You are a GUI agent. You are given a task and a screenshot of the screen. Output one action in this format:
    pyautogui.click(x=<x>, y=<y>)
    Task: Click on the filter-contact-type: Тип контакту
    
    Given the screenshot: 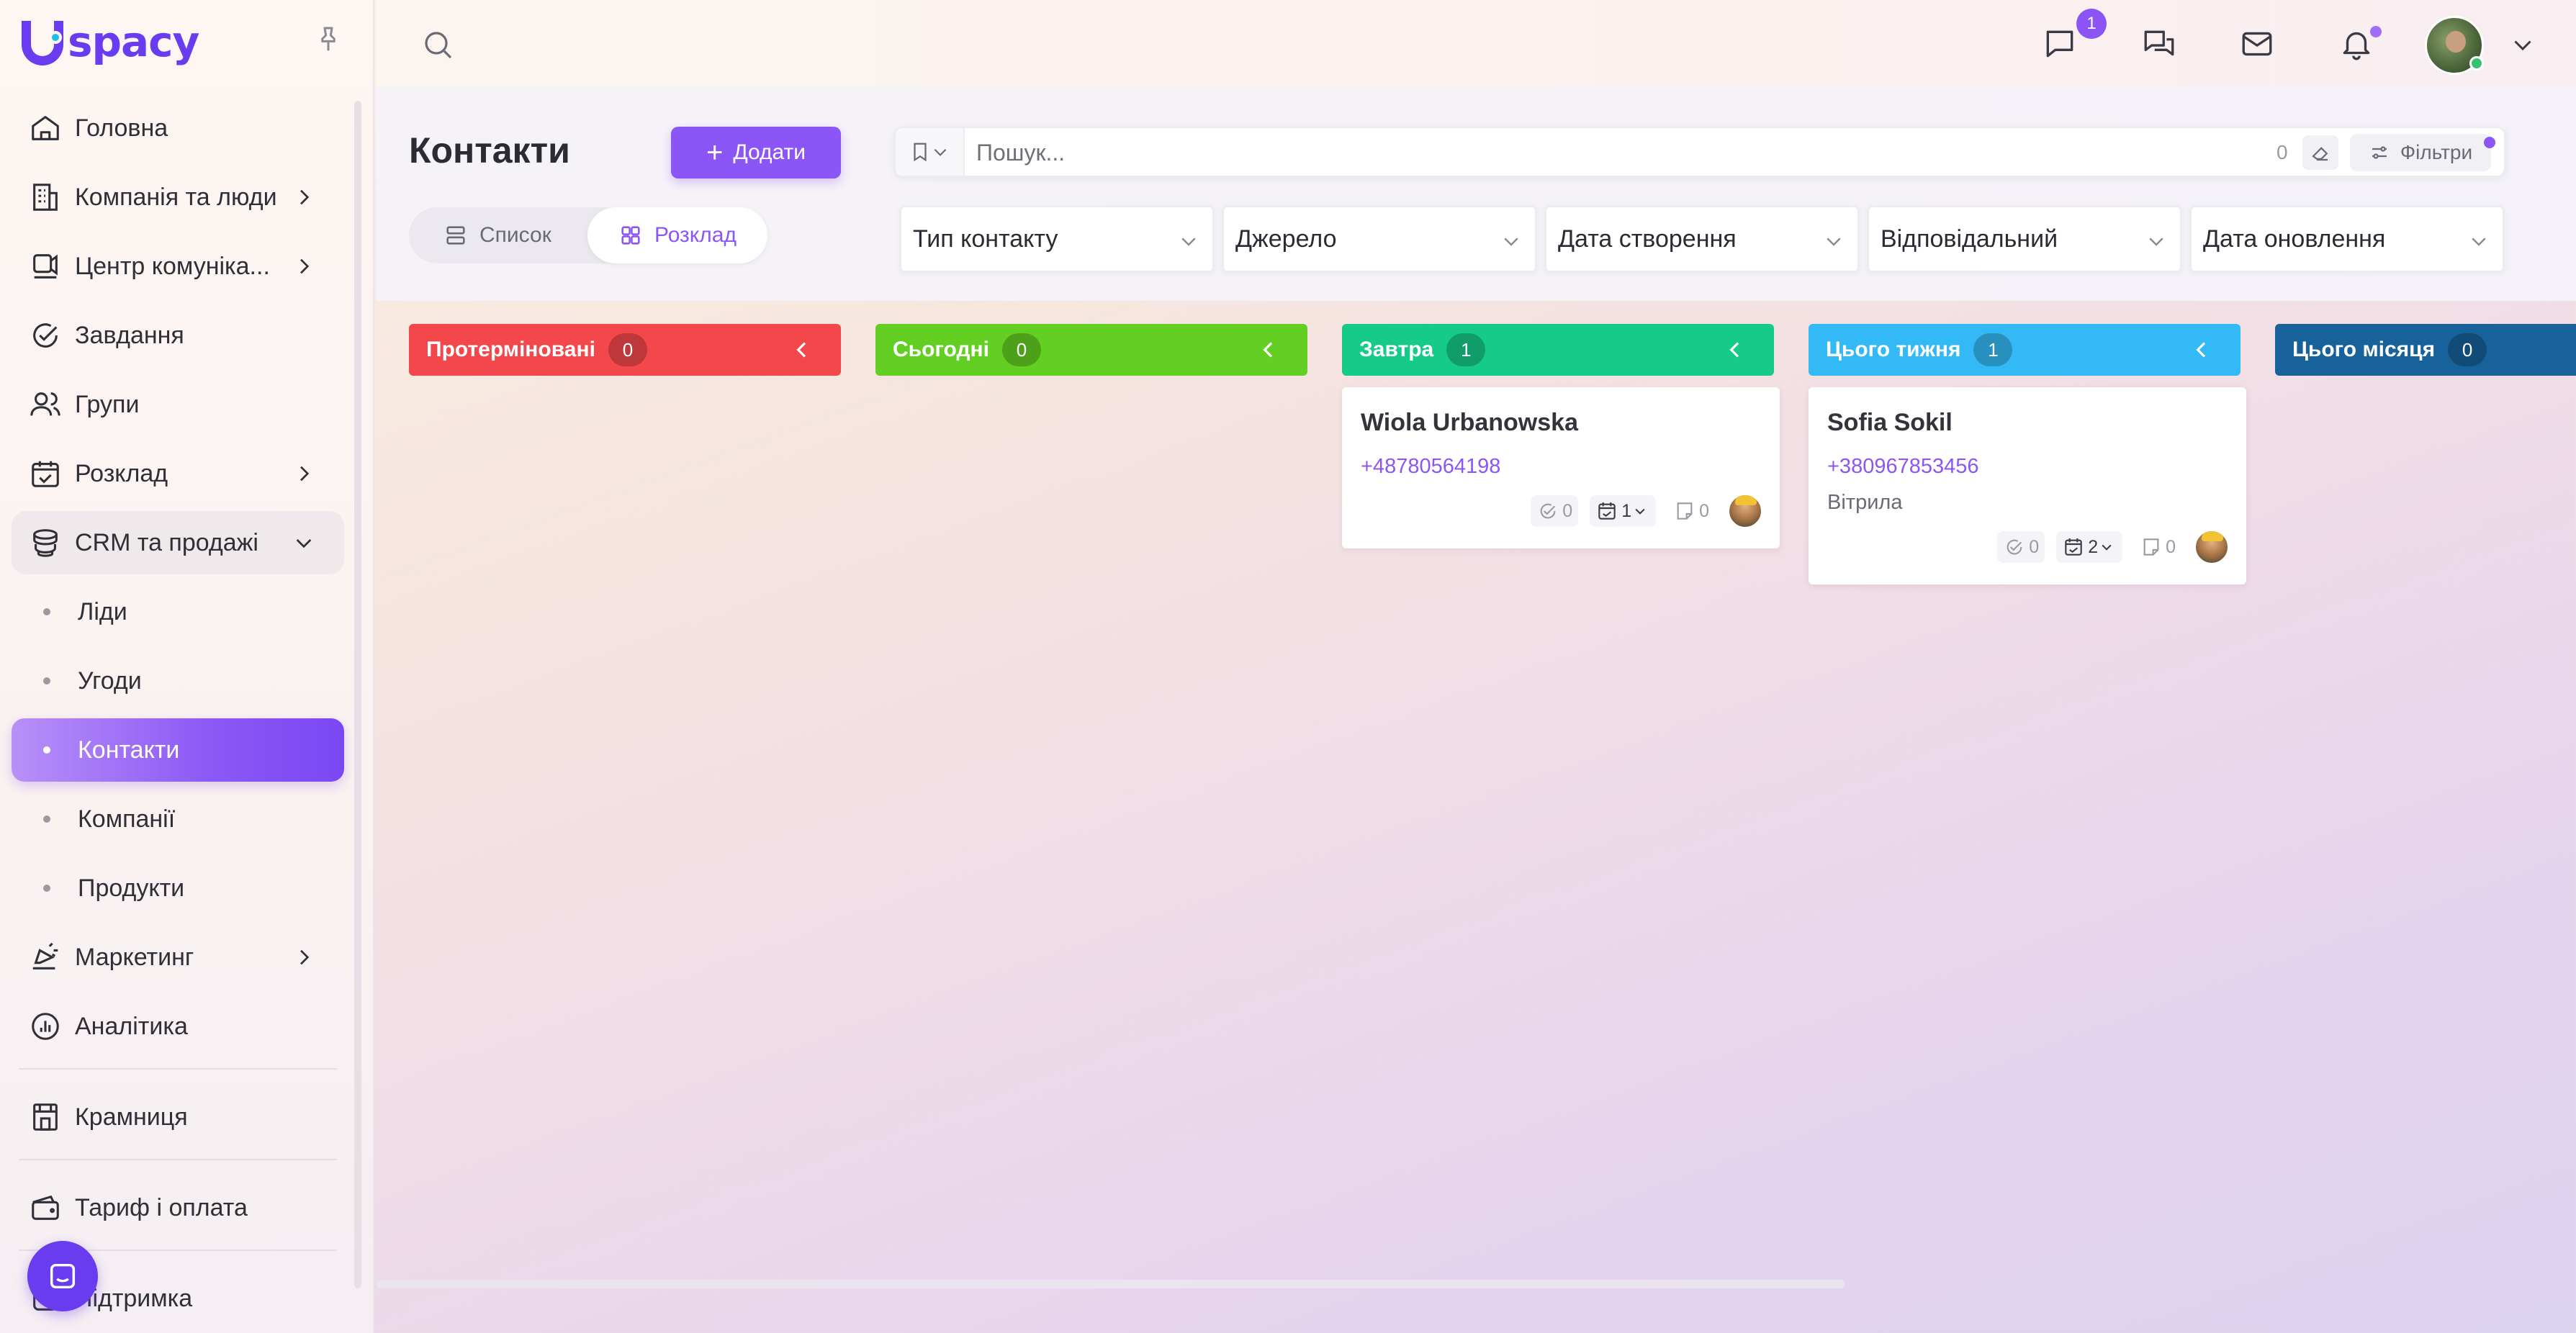 What is the action you would take?
    pyautogui.click(x=1057, y=239)
    